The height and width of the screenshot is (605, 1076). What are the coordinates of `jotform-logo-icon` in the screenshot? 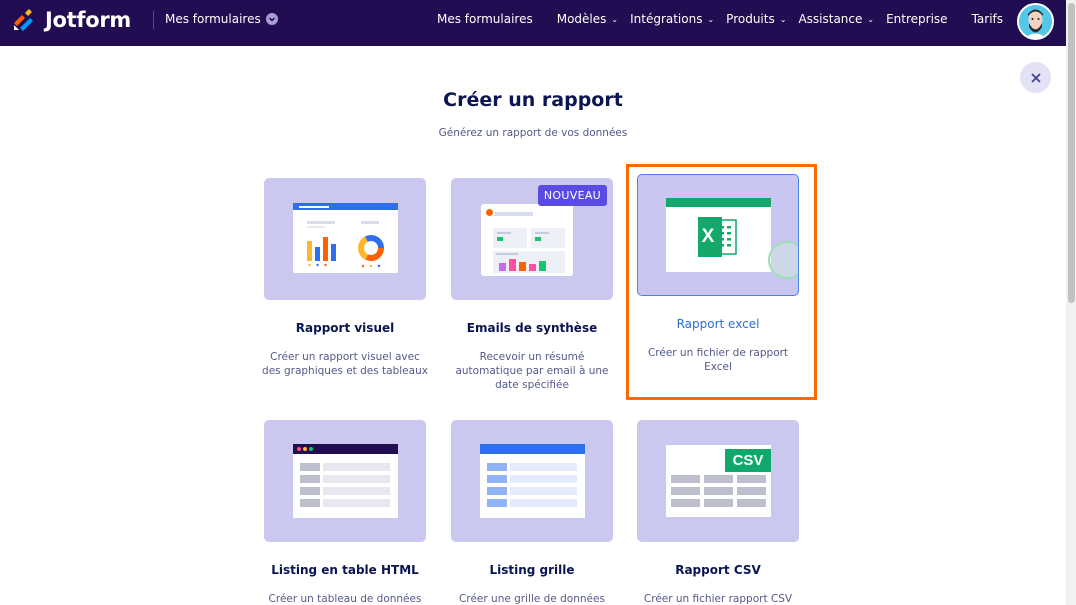 It's located at (23, 20).